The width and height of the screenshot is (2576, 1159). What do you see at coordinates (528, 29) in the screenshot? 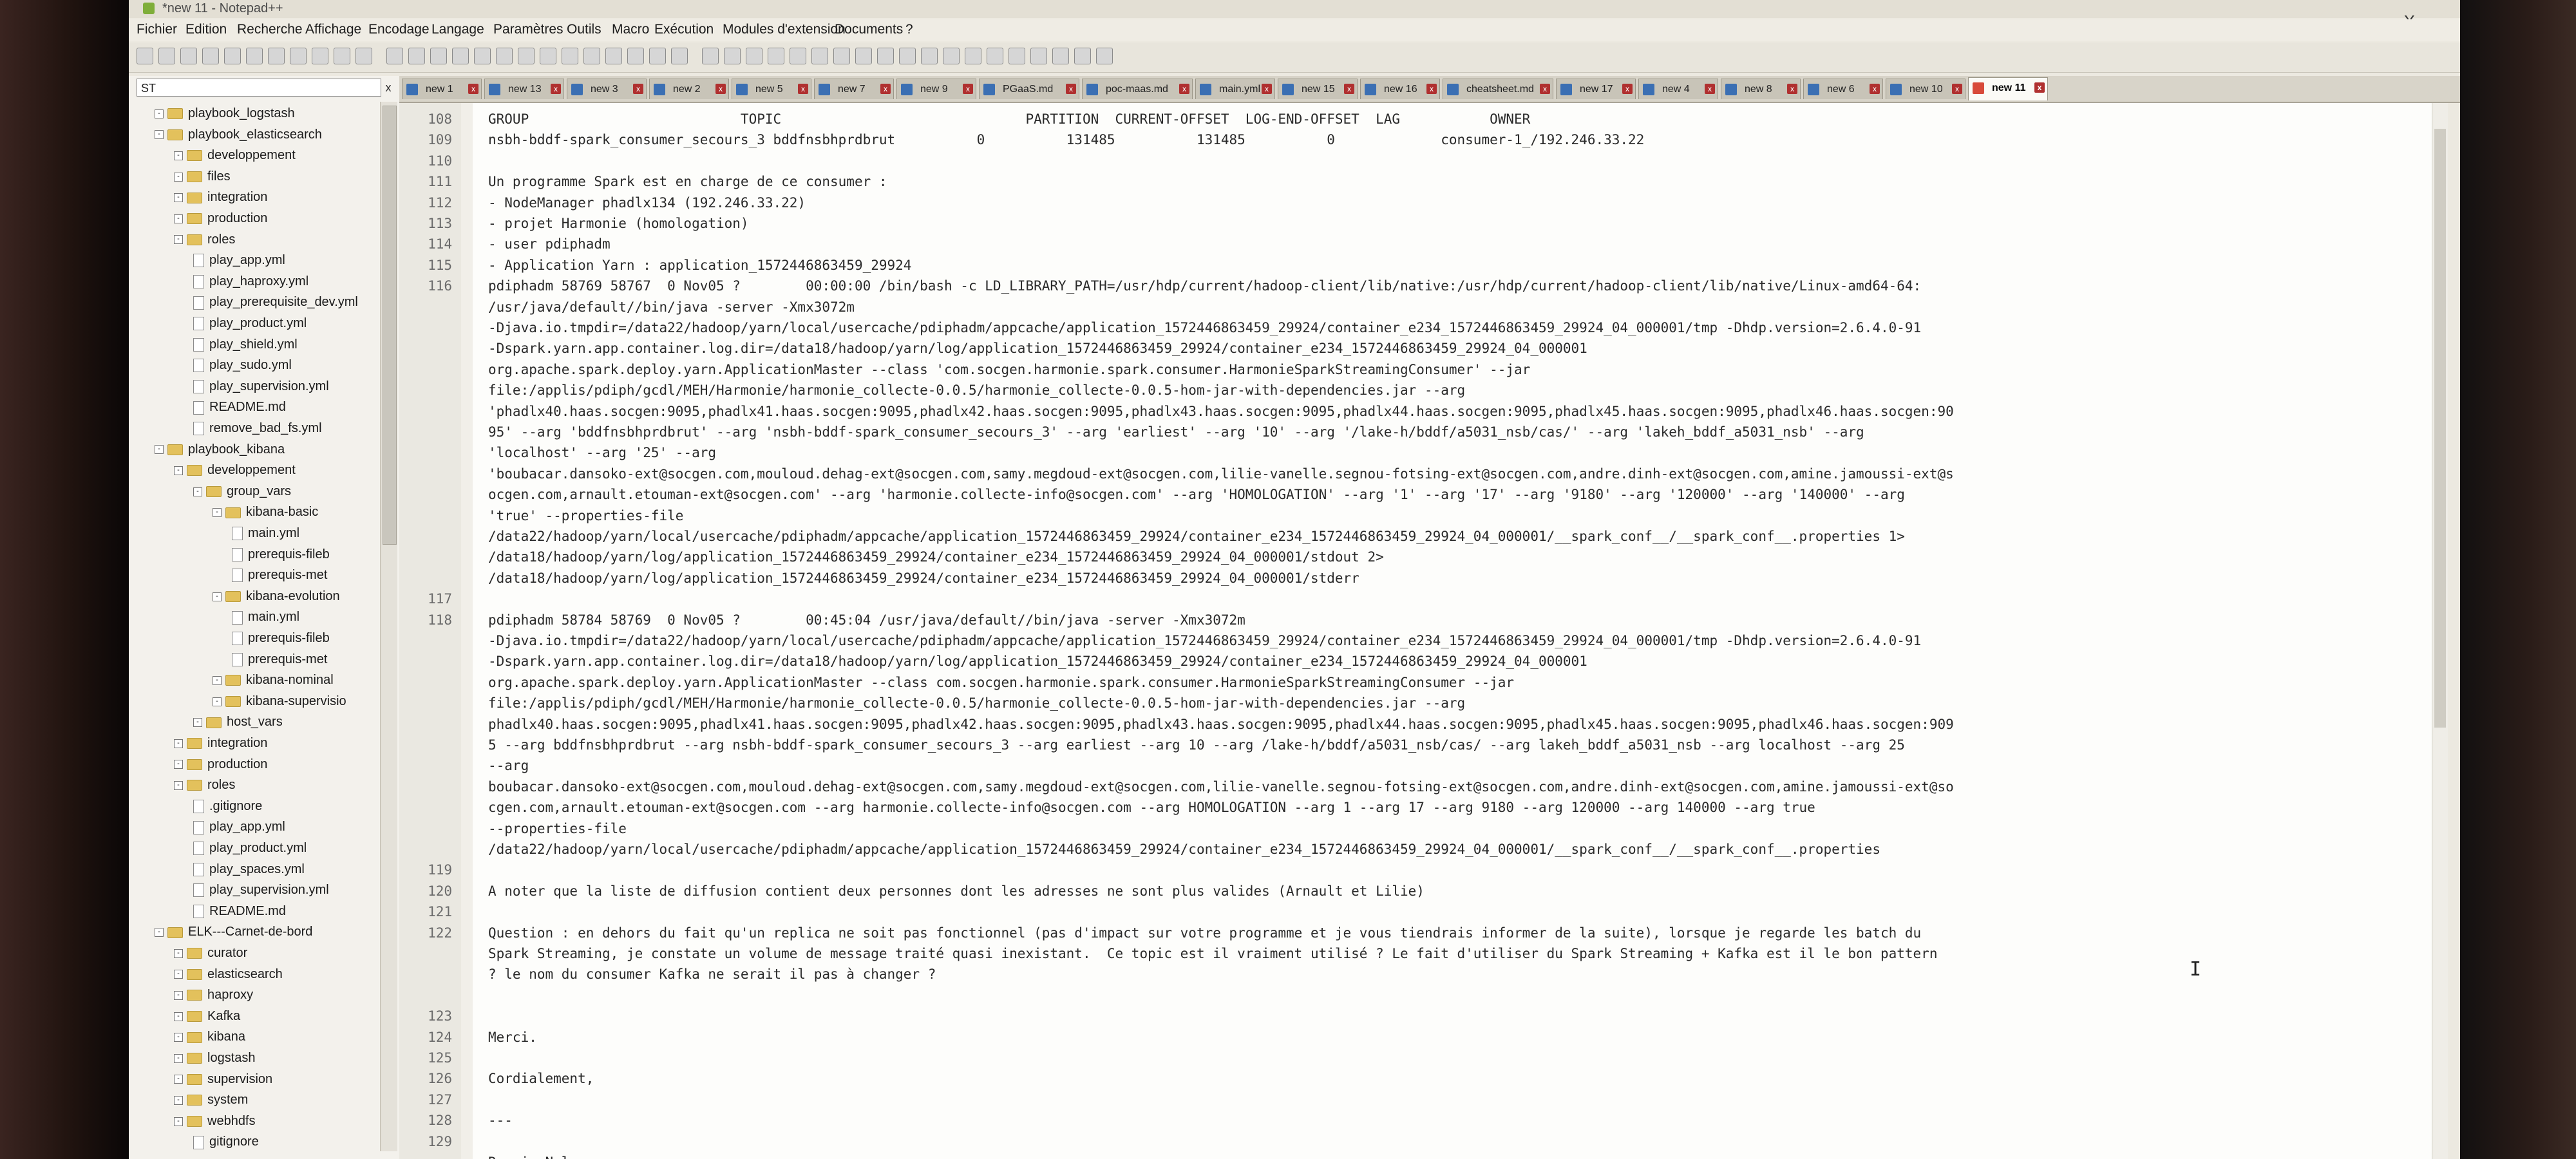
I see `menu-item: Paramètres` at bounding box center [528, 29].